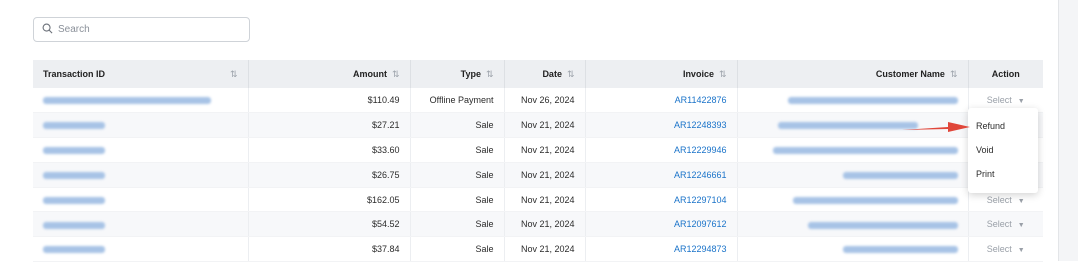 This screenshot has height=262, width=1078. I want to click on action-dropdown-menu: Refund Void Print, so click(1003, 150).